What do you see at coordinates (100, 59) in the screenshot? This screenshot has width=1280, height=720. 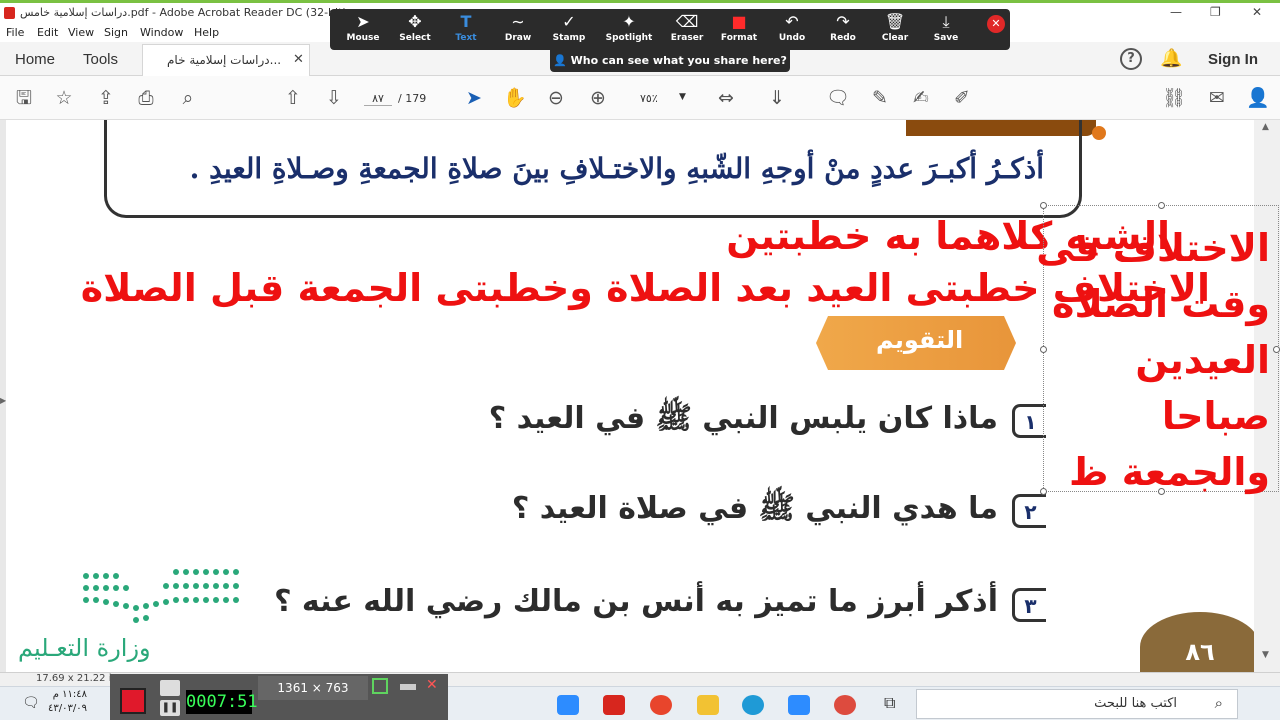 I see `tab-tools: Tools` at bounding box center [100, 59].